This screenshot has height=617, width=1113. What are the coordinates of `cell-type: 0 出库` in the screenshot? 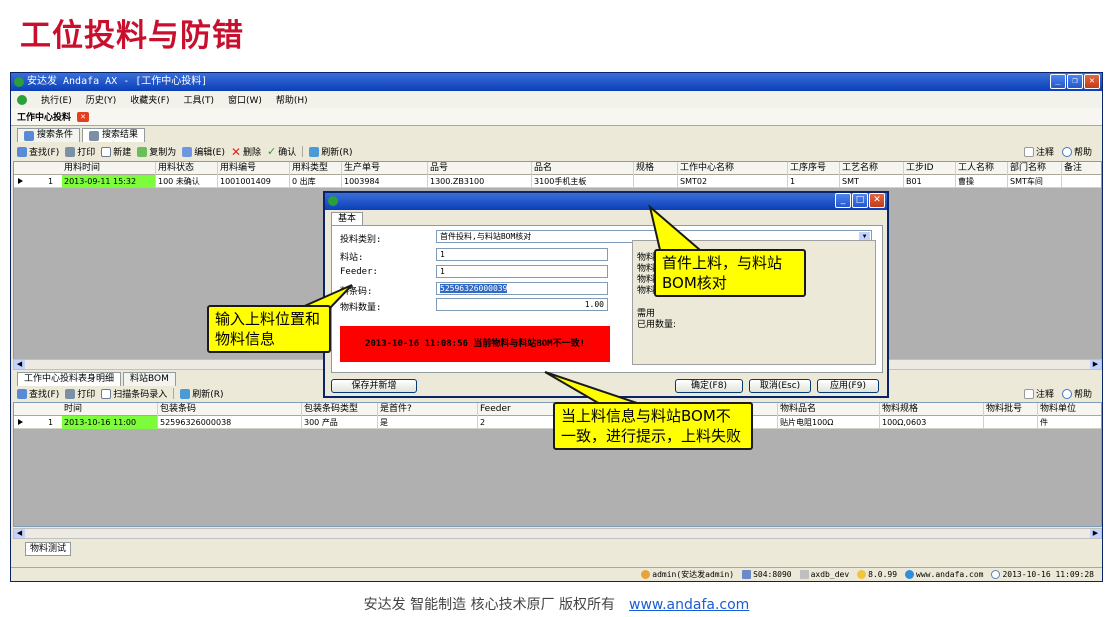 It's located at (316, 181).